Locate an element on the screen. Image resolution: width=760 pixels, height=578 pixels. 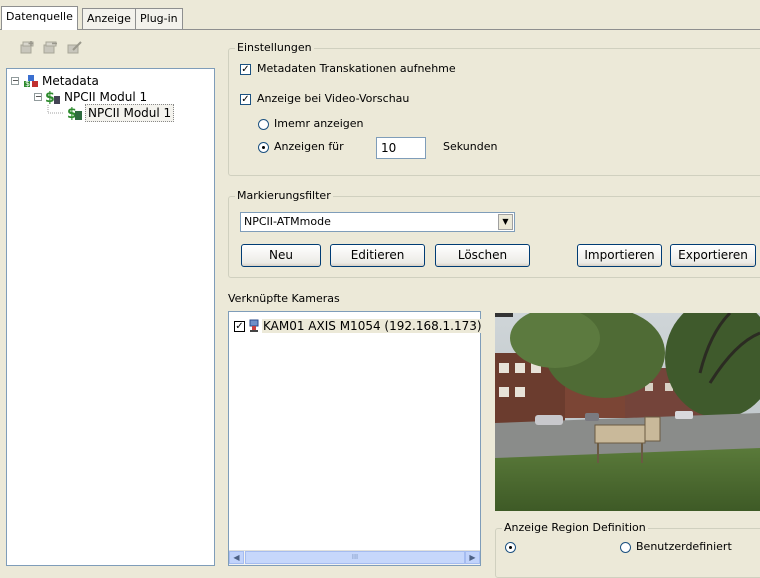
tree-item-module: − $ NPCII Modul 1 is located at coordinates (109, 97).